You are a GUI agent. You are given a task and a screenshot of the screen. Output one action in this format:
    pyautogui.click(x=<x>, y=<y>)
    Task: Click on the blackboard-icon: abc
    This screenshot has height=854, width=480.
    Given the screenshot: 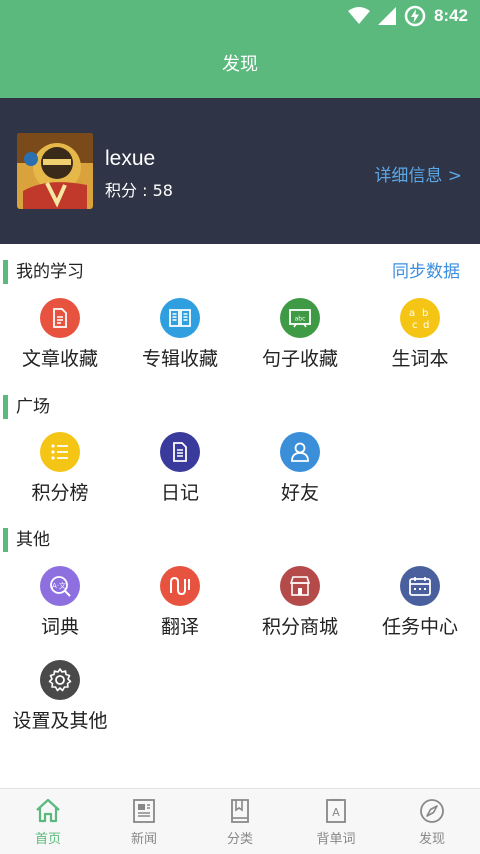 What is the action you would take?
    pyautogui.click(x=300, y=318)
    